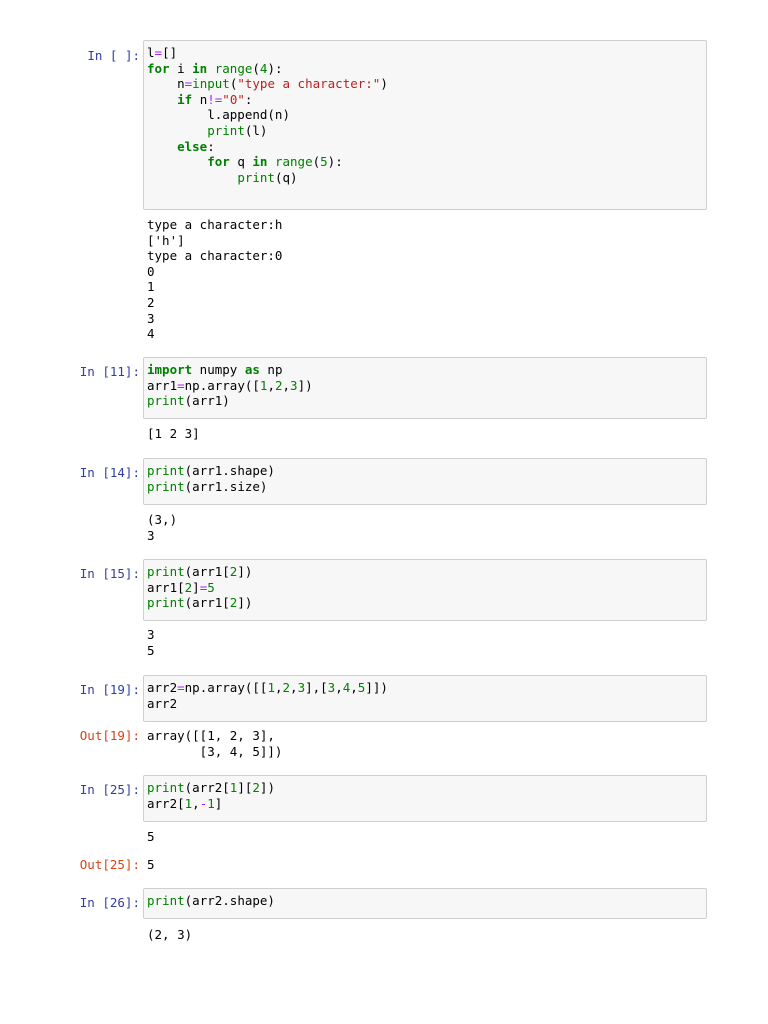 The width and height of the screenshot is (768, 1024). I want to click on code-token: arr1[, so click(166, 587).